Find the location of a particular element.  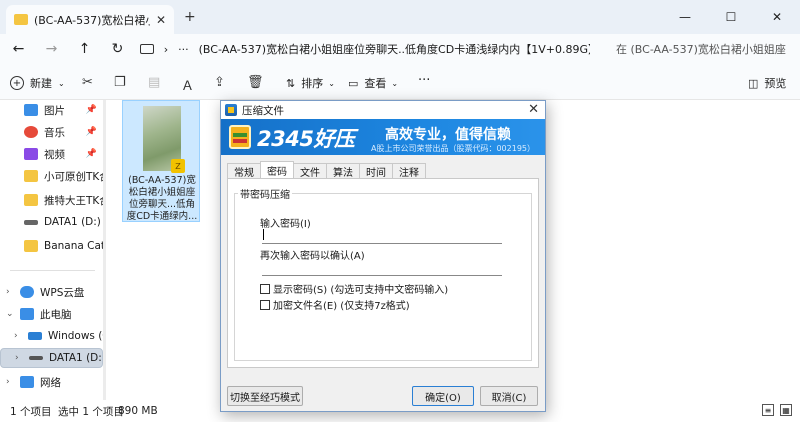

sidebar-item-label: 视频 is located at coordinates (54, 154).